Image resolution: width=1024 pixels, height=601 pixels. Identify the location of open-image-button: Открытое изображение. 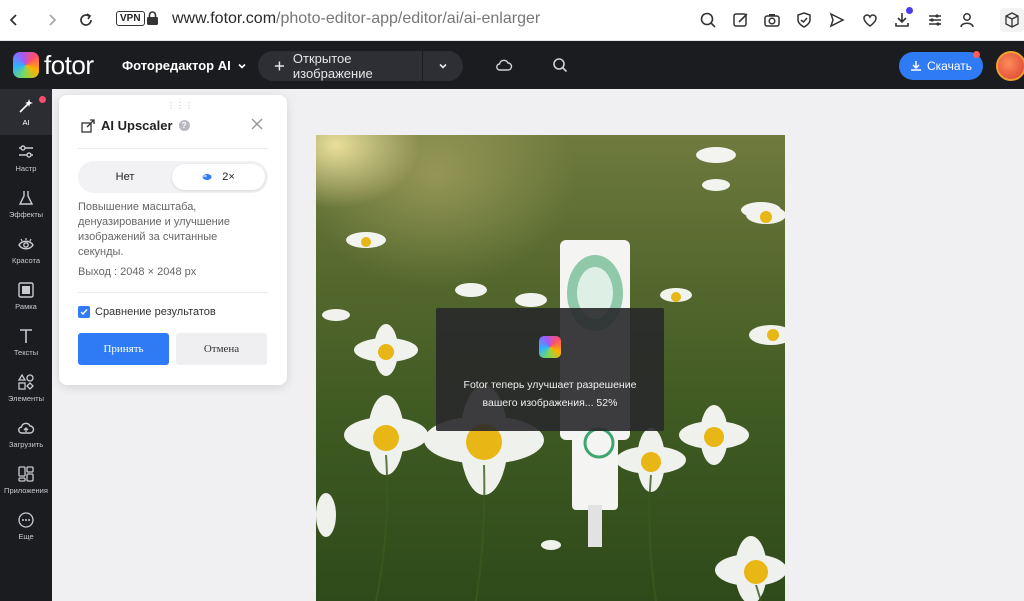
(340, 66).